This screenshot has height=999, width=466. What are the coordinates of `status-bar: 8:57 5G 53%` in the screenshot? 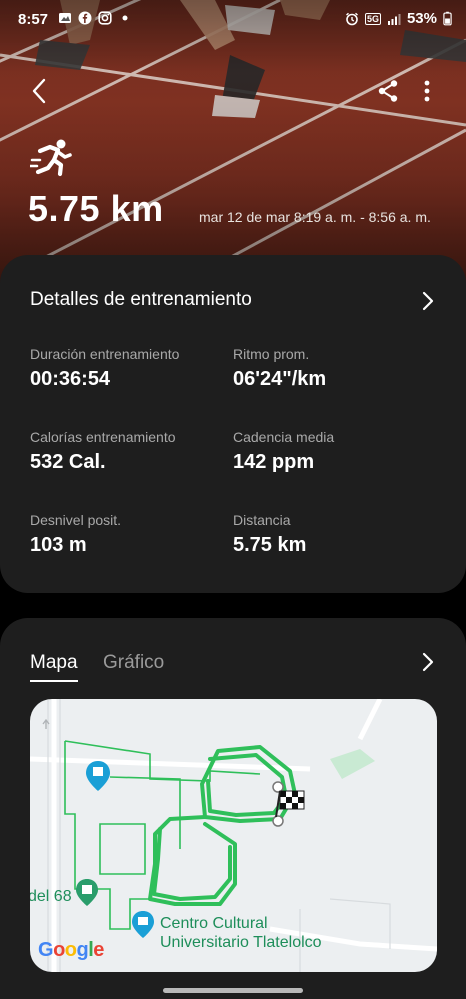 It's located at (233, 20).